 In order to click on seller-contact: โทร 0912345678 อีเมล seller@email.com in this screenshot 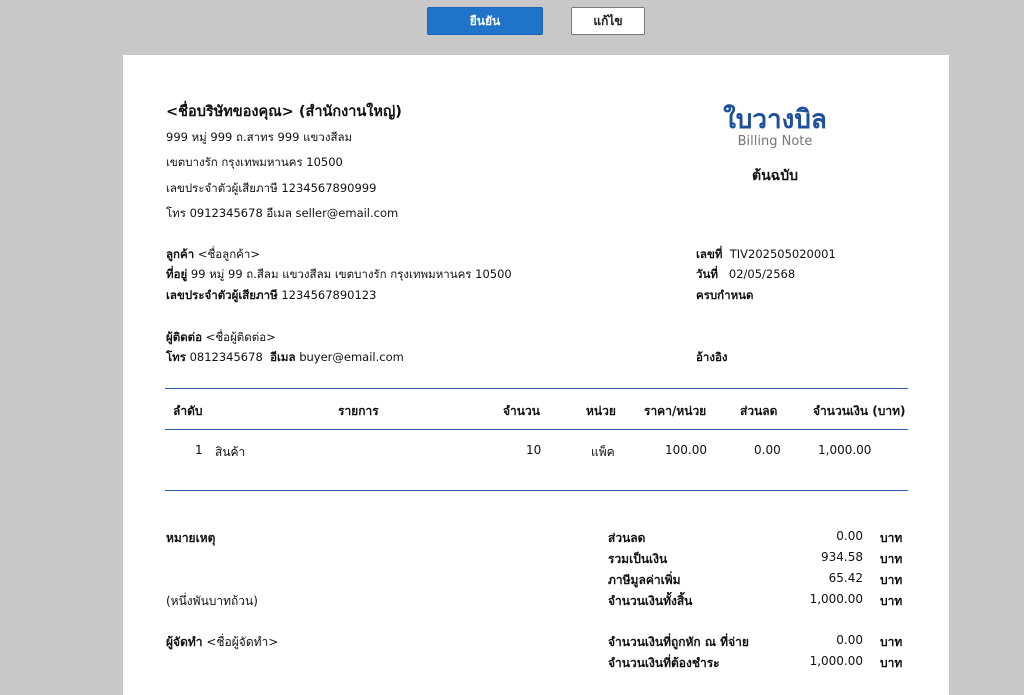, I will do `click(282, 213)`.